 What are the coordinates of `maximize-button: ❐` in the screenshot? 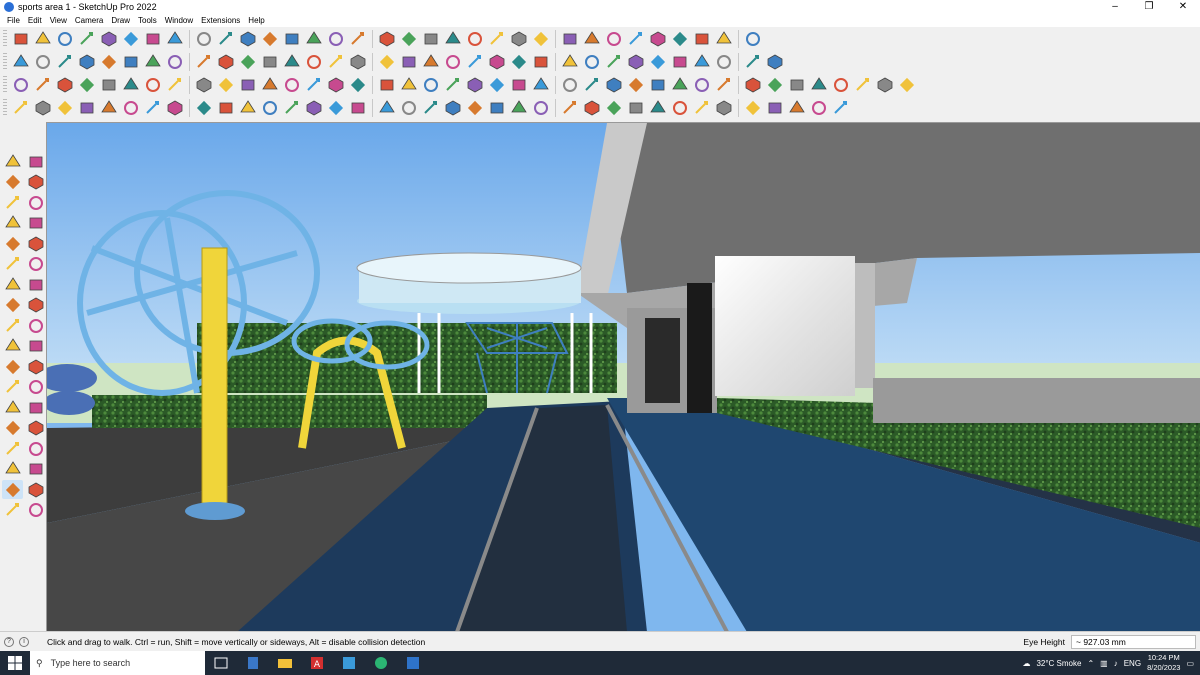 It's located at (1149, 7).